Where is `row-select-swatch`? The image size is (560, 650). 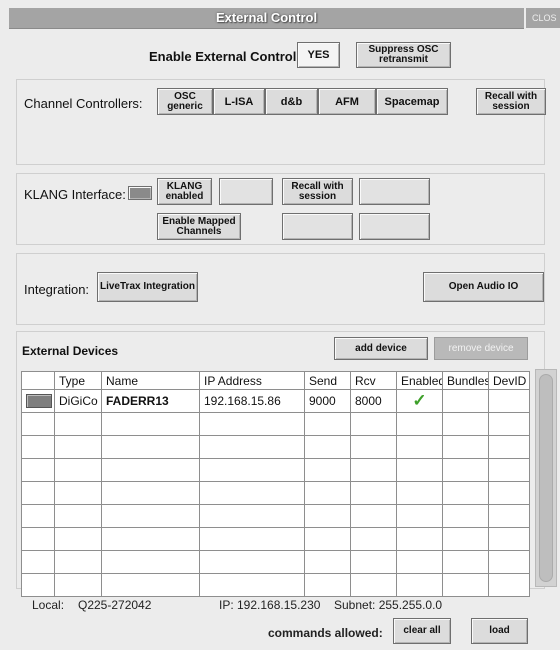
row-select-swatch is located at coordinates (39, 401).